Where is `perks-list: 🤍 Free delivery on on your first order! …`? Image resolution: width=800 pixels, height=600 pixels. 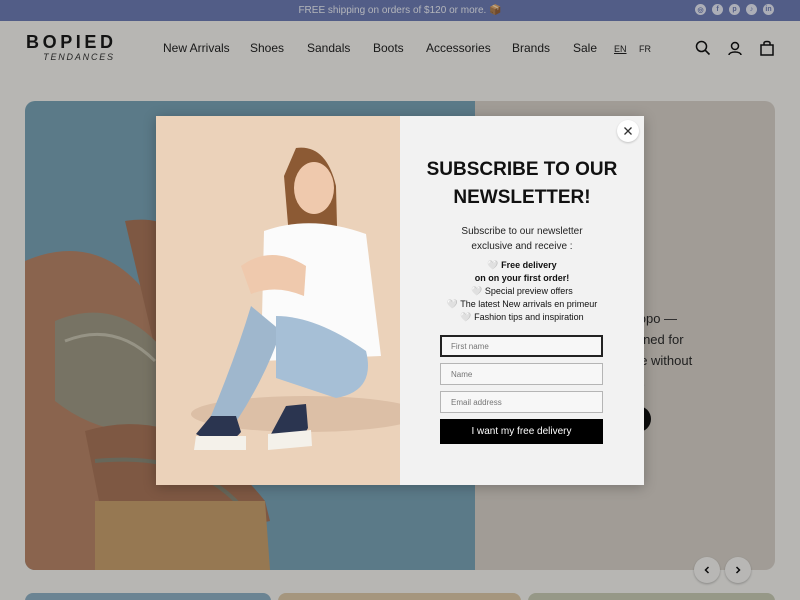 perks-list: 🤍 Free delivery on on your first order! … is located at coordinates (522, 291).